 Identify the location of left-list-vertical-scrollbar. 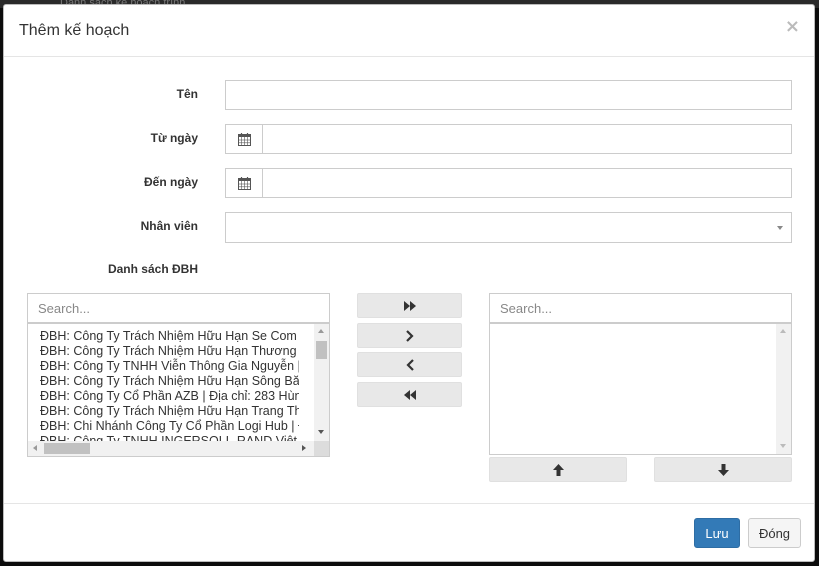
(321, 382).